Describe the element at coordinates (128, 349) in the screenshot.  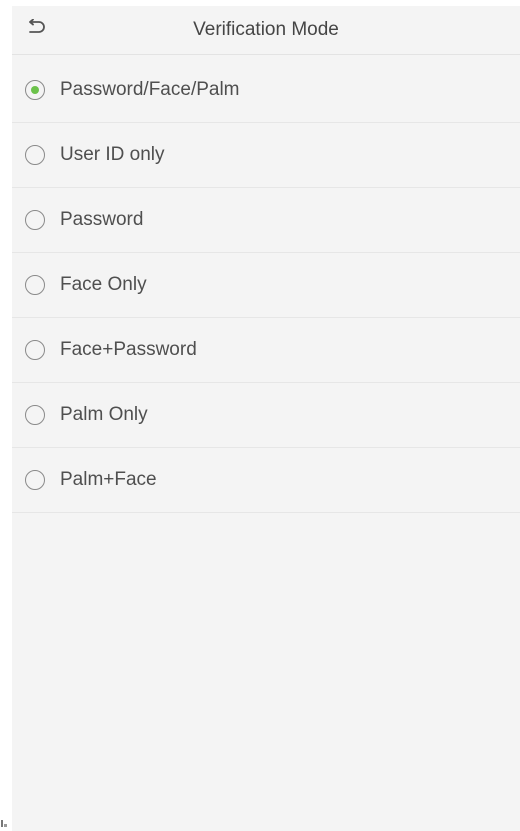
I see `option-label: Face+Password` at that location.